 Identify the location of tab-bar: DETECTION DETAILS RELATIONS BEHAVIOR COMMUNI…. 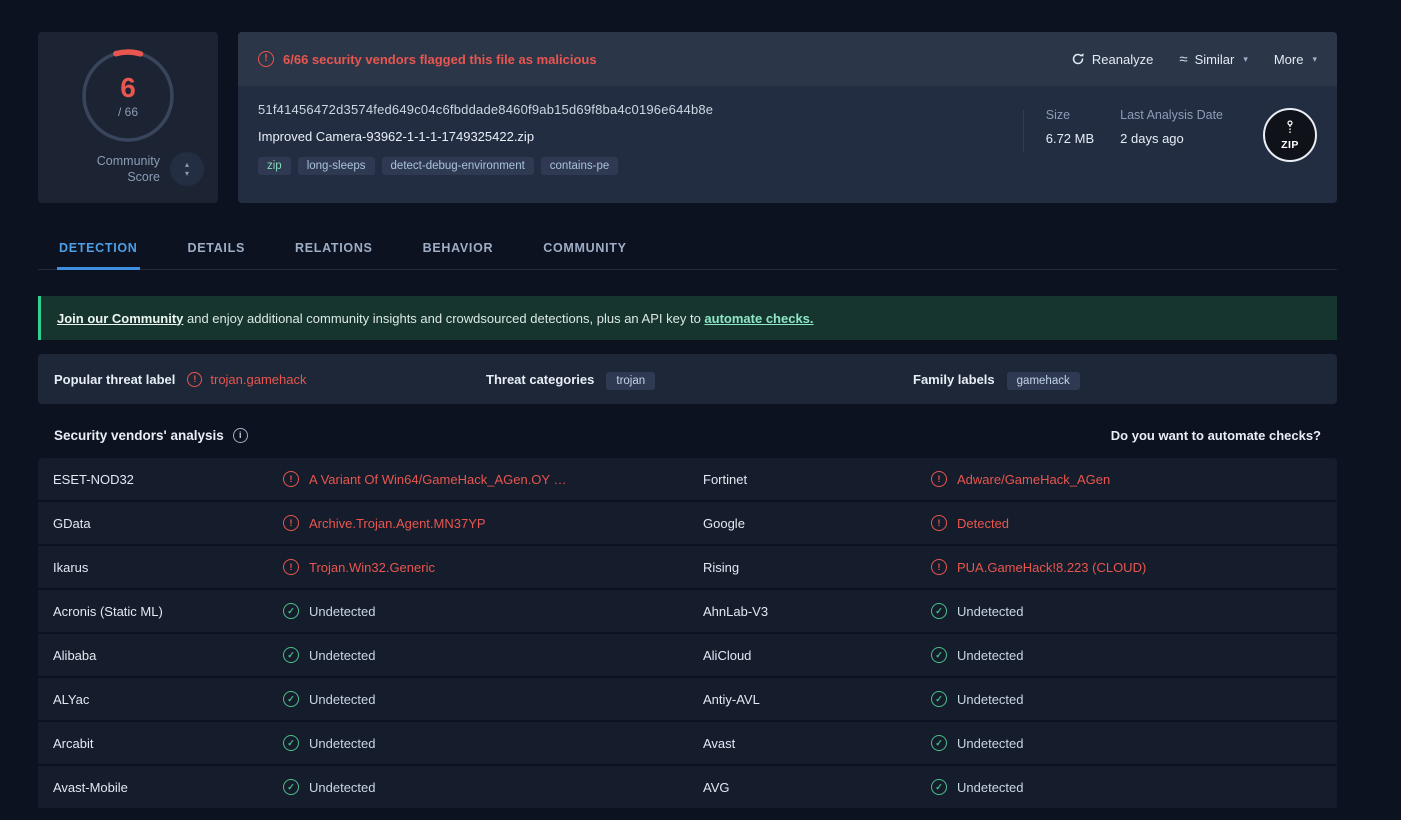
(687, 248).